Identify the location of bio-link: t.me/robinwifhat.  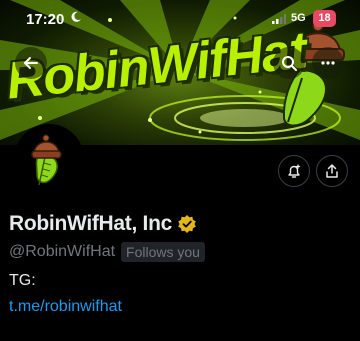
(65, 307).